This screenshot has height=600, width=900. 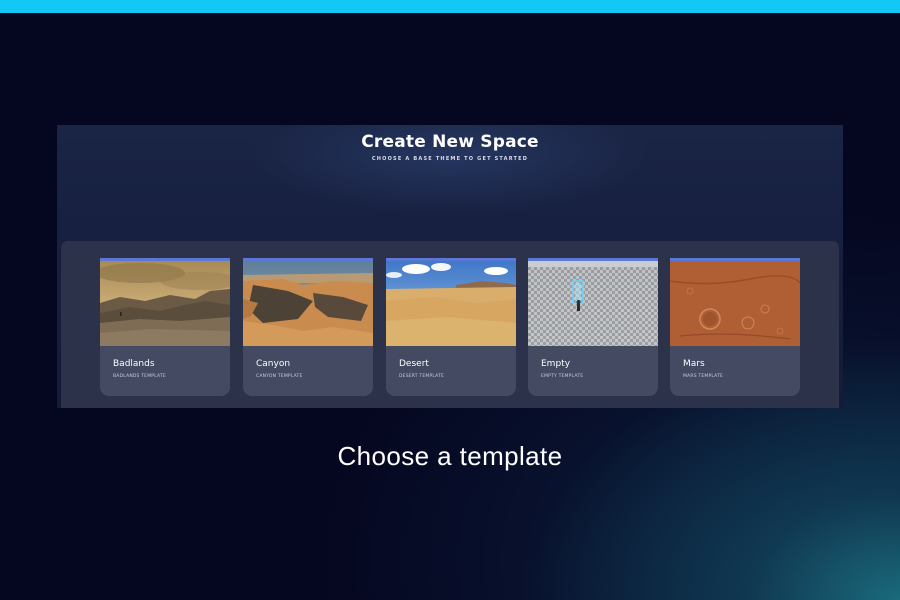 I want to click on desert-landscape-icon, so click(x=451, y=303).